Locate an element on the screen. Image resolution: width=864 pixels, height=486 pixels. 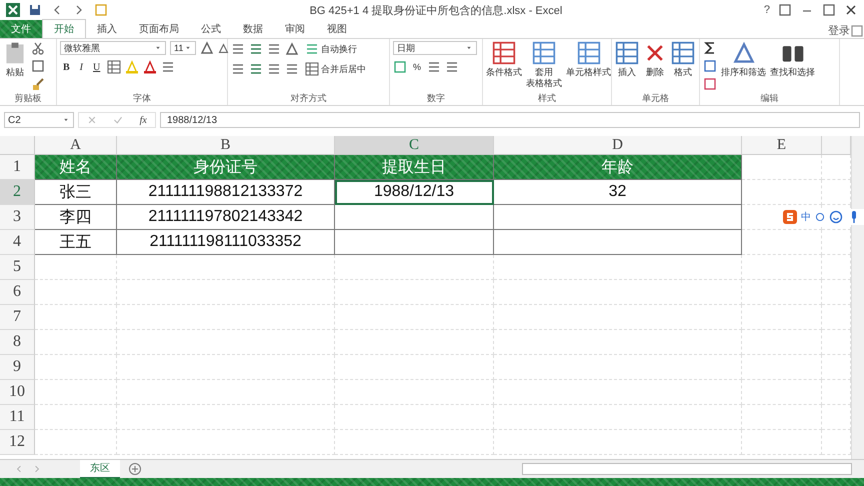
format-painter-icon is located at coordinates (38, 84).